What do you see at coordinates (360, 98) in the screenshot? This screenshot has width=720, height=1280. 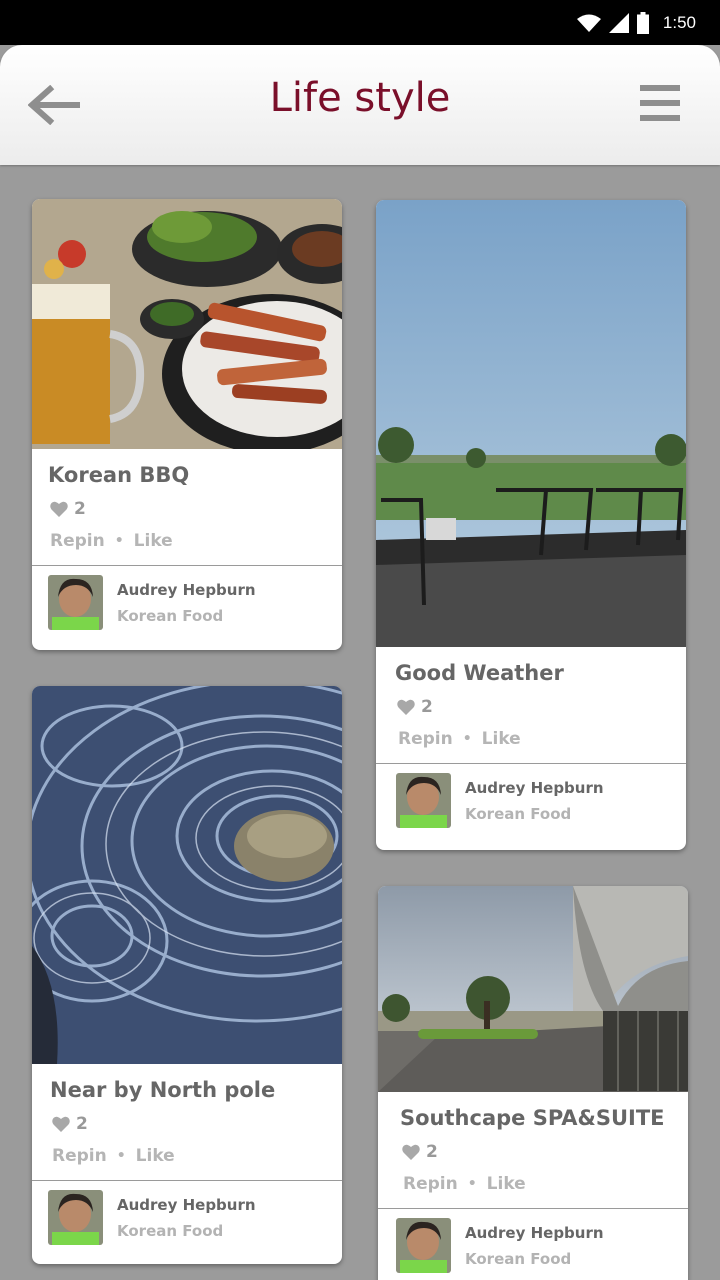 I see `page-title: Life style` at bounding box center [360, 98].